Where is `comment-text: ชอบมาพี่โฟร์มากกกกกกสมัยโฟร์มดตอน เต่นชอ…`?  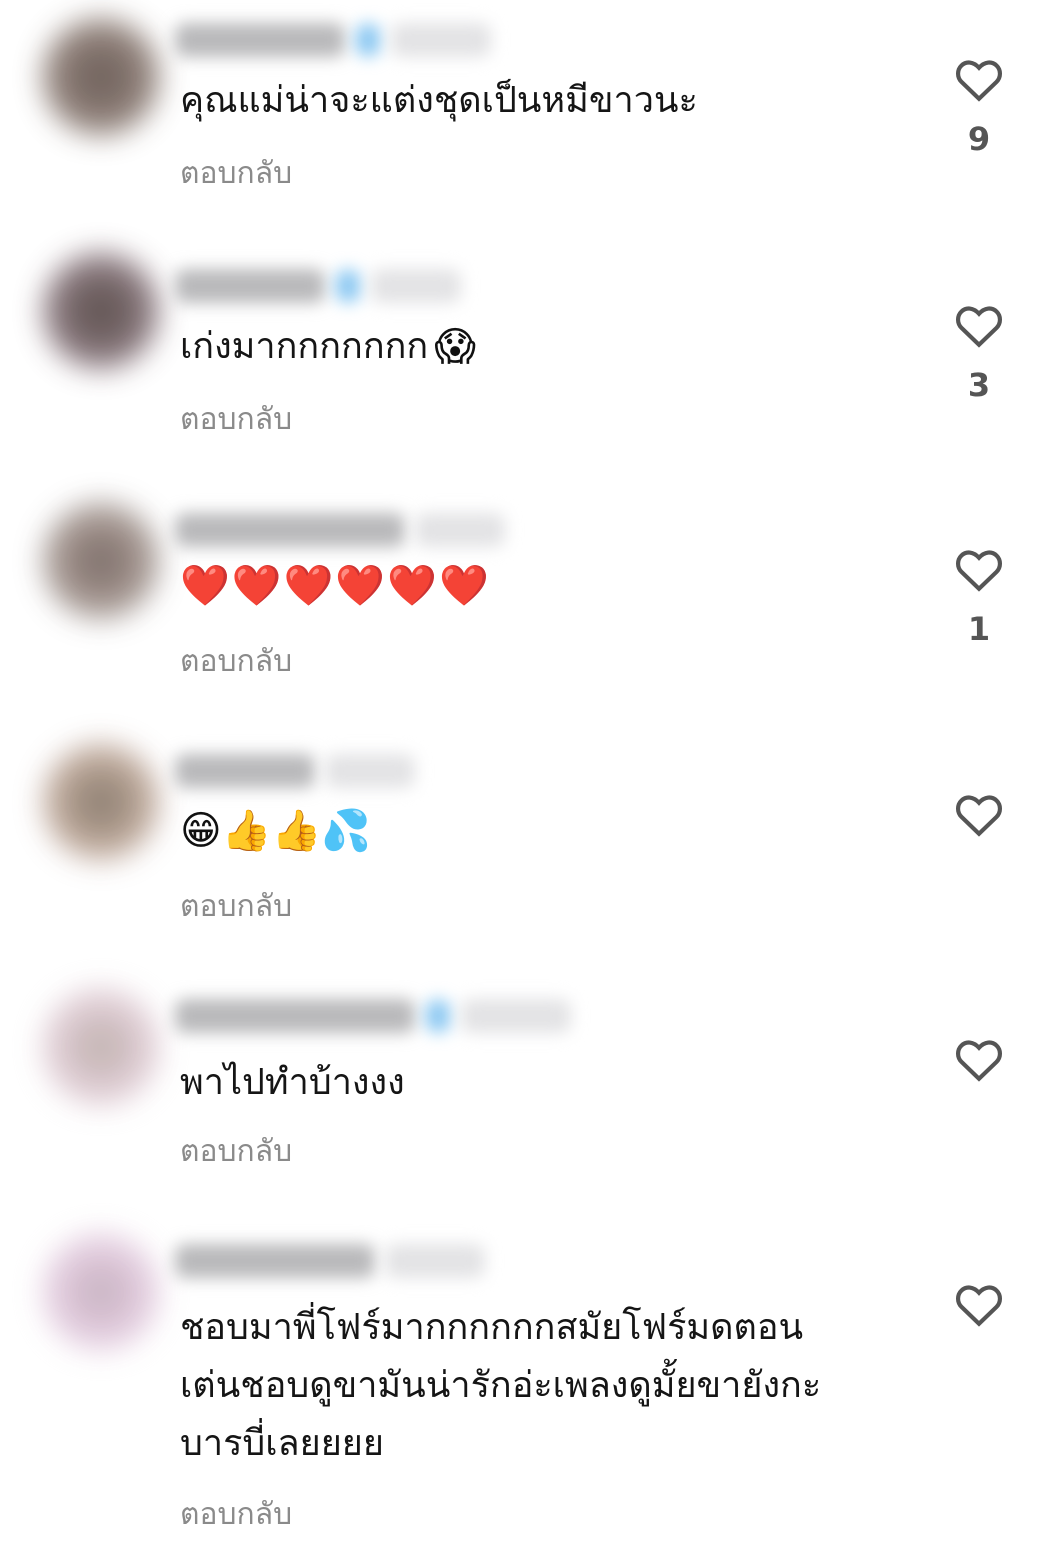
comment-text: ชอบมาพี่โฟร์มากกกกกกสมัยโฟร์มดตอน เต่นชอ… is located at coordinates (501, 1385).